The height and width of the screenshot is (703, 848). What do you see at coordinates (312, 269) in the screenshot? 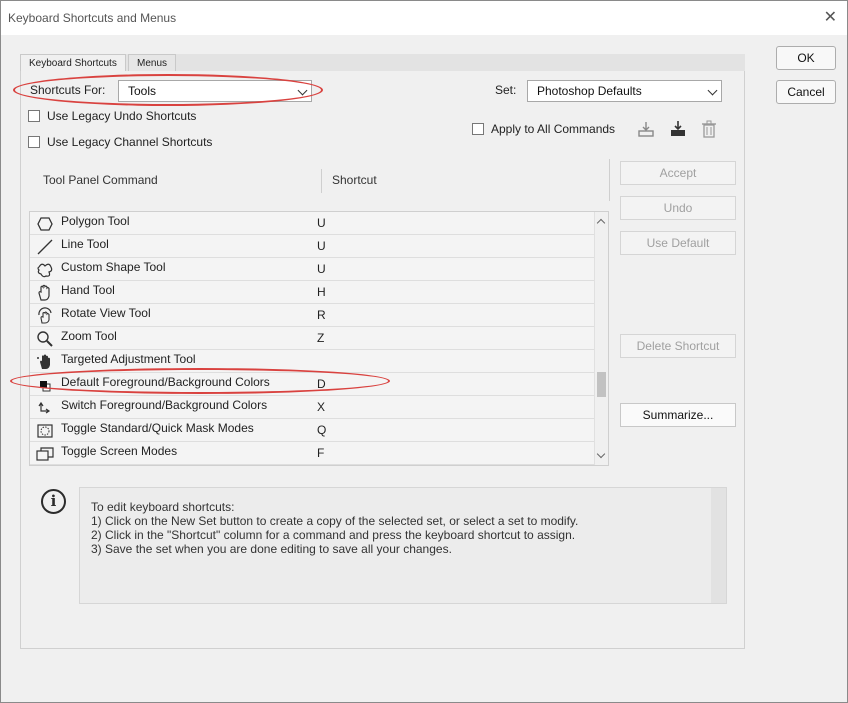
I see `table-row: Custom Shape Tool U` at bounding box center [312, 269].